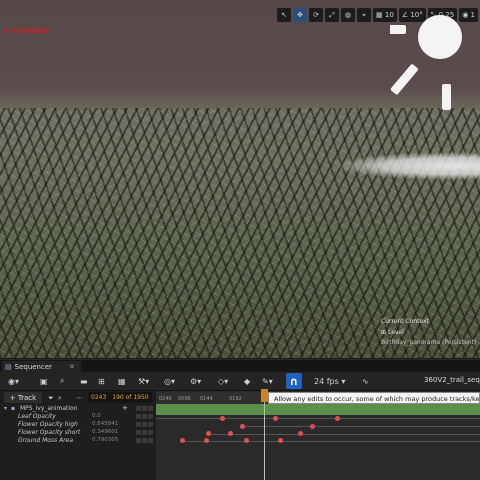  What do you see at coordinates (165, 399) in the screenshot?
I see `ruler-tick: 0240` at bounding box center [165, 399].